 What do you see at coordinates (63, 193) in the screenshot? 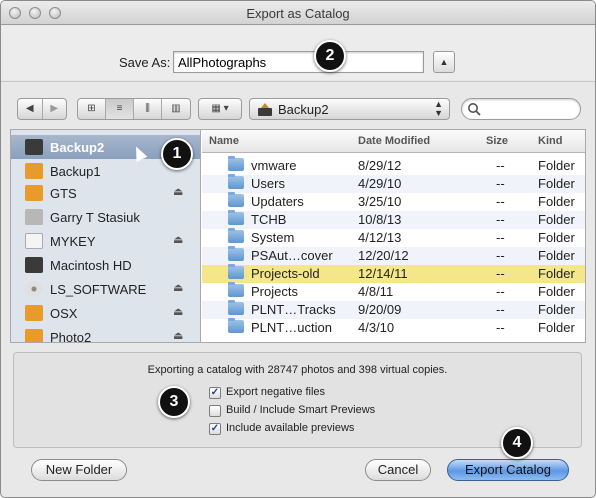
I see `sidebar-item-label: GTS` at bounding box center [63, 193].